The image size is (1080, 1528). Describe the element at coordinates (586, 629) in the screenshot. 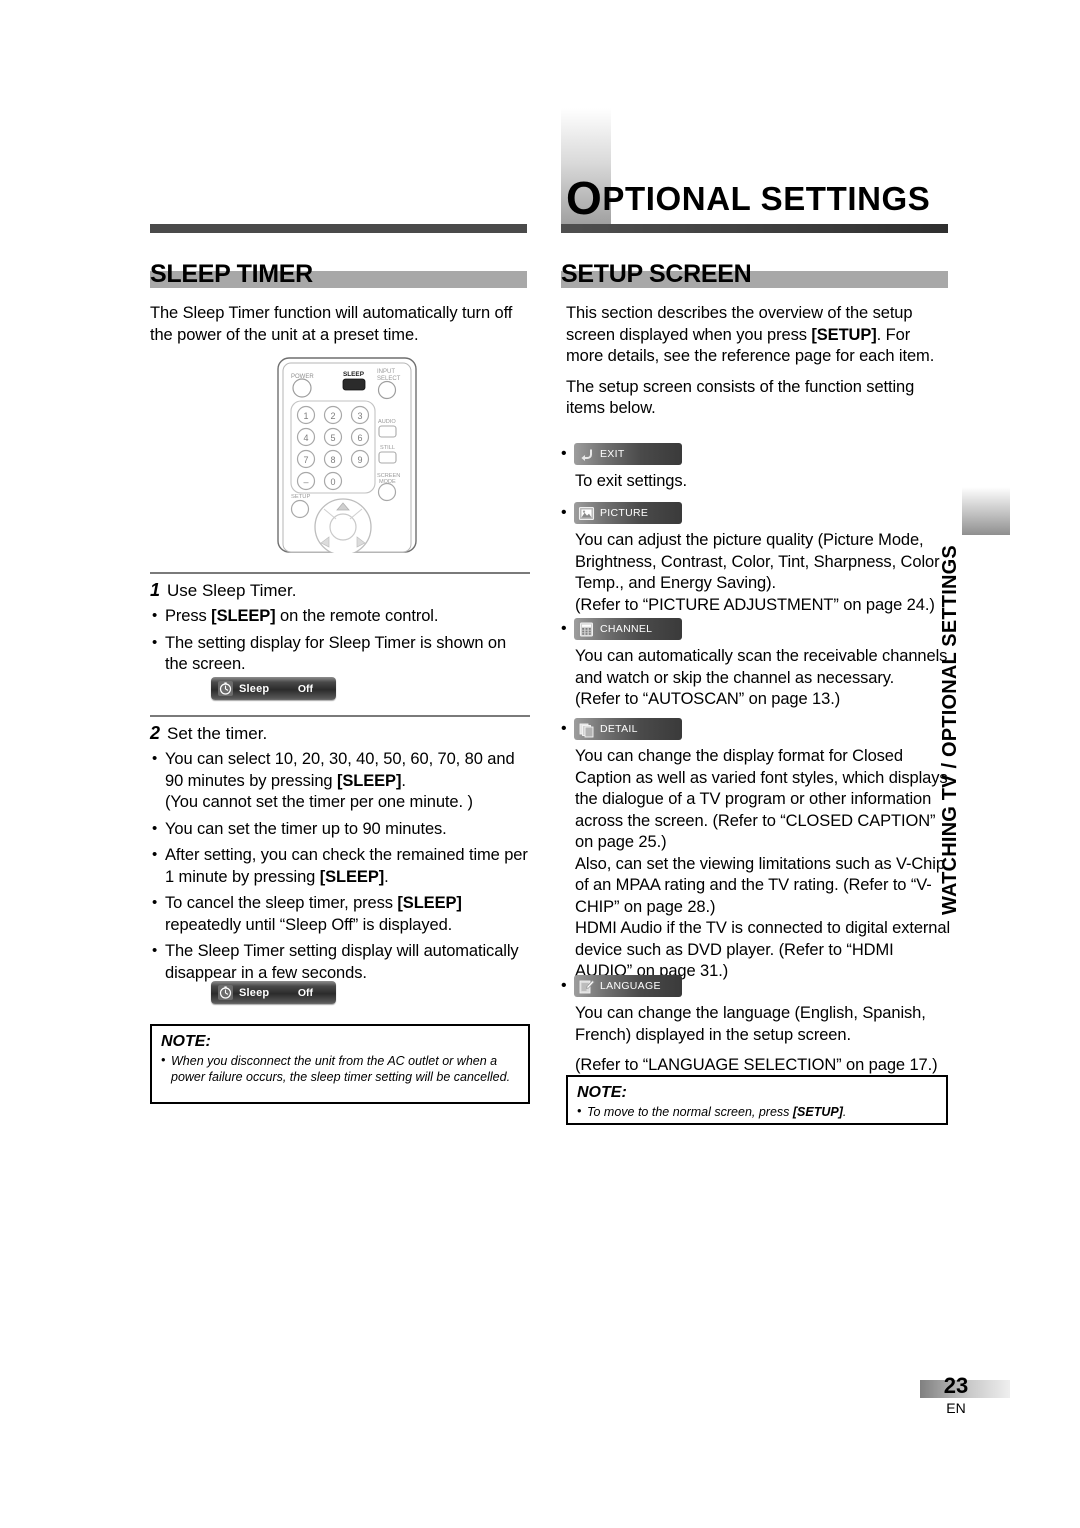

I see `channel-grid-icon` at that location.